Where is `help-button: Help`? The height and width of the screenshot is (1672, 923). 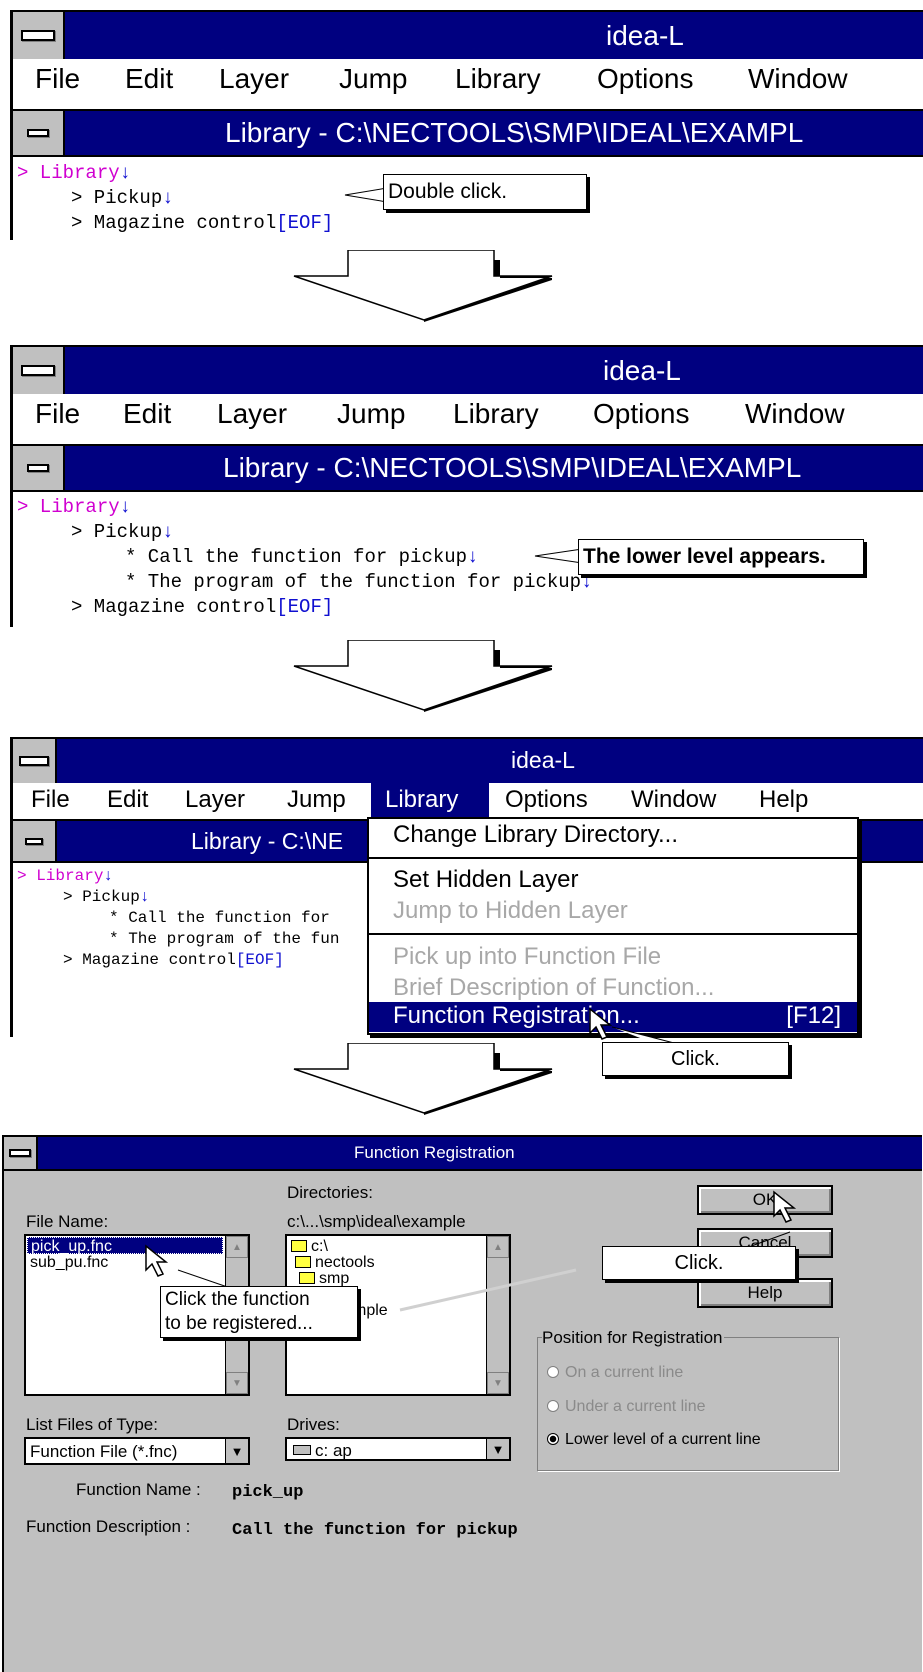 help-button: Help is located at coordinates (765, 1293).